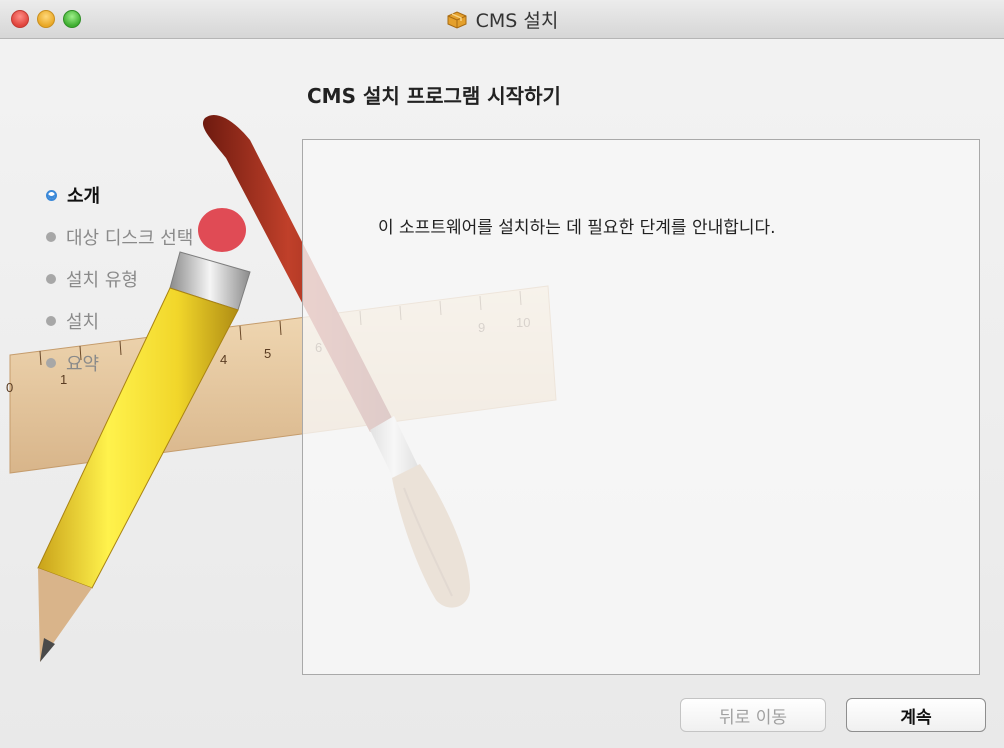 Image resolution: width=1004 pixels, height=748 pixels. I want to click on window-title-group: CMS 설치, so click(502, 19).